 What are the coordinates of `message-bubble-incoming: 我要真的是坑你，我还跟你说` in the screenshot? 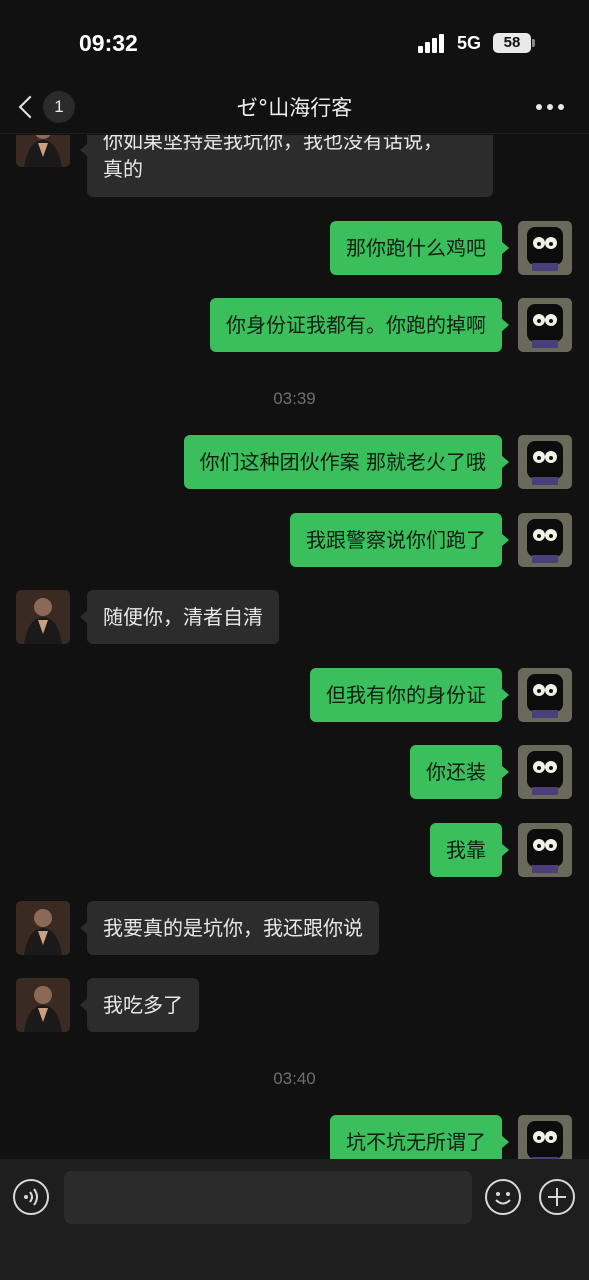 It's located at (229, 928).